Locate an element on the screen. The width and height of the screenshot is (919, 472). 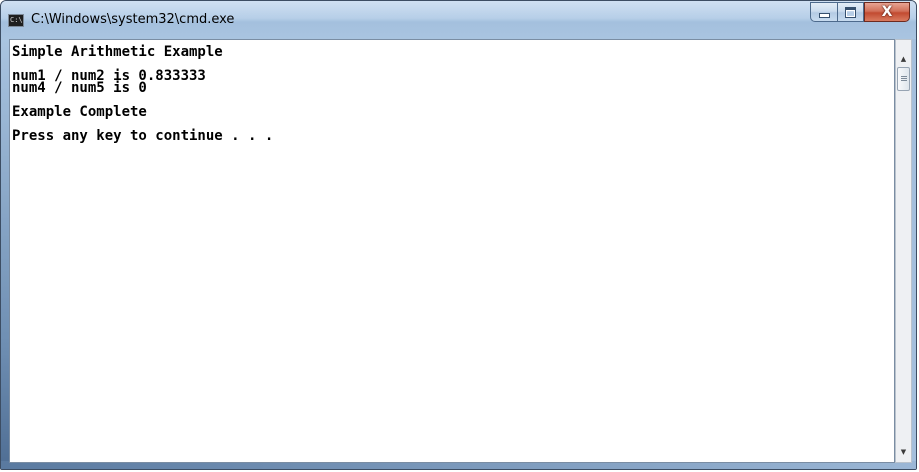
caption-buttons: X is located at coordinates (860, 12).